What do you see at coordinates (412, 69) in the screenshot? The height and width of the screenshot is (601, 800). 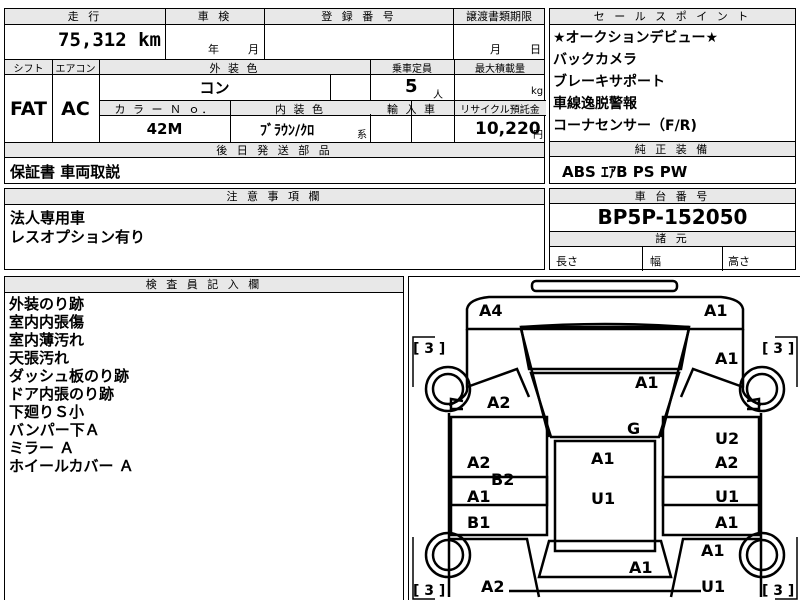 I see `capacity-label: 乗車定員` at bounding box center [412, 69].